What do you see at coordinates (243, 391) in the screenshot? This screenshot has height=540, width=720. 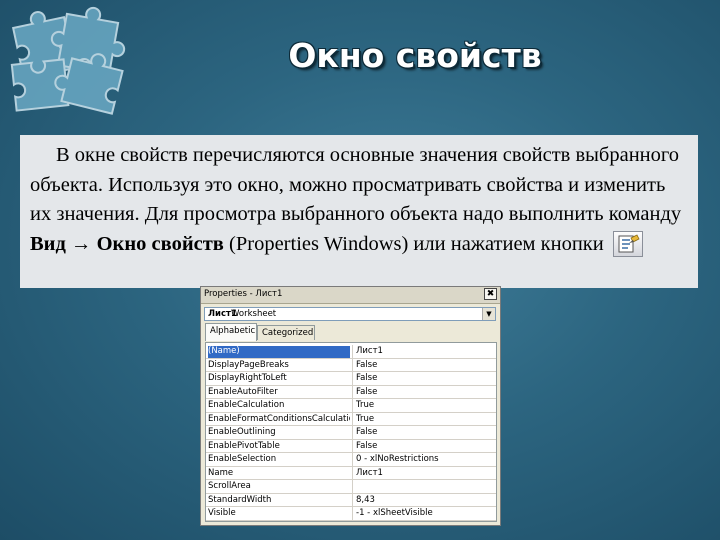 I see `property-name: EnableAutoFilter` at bounding box center [243, 391].